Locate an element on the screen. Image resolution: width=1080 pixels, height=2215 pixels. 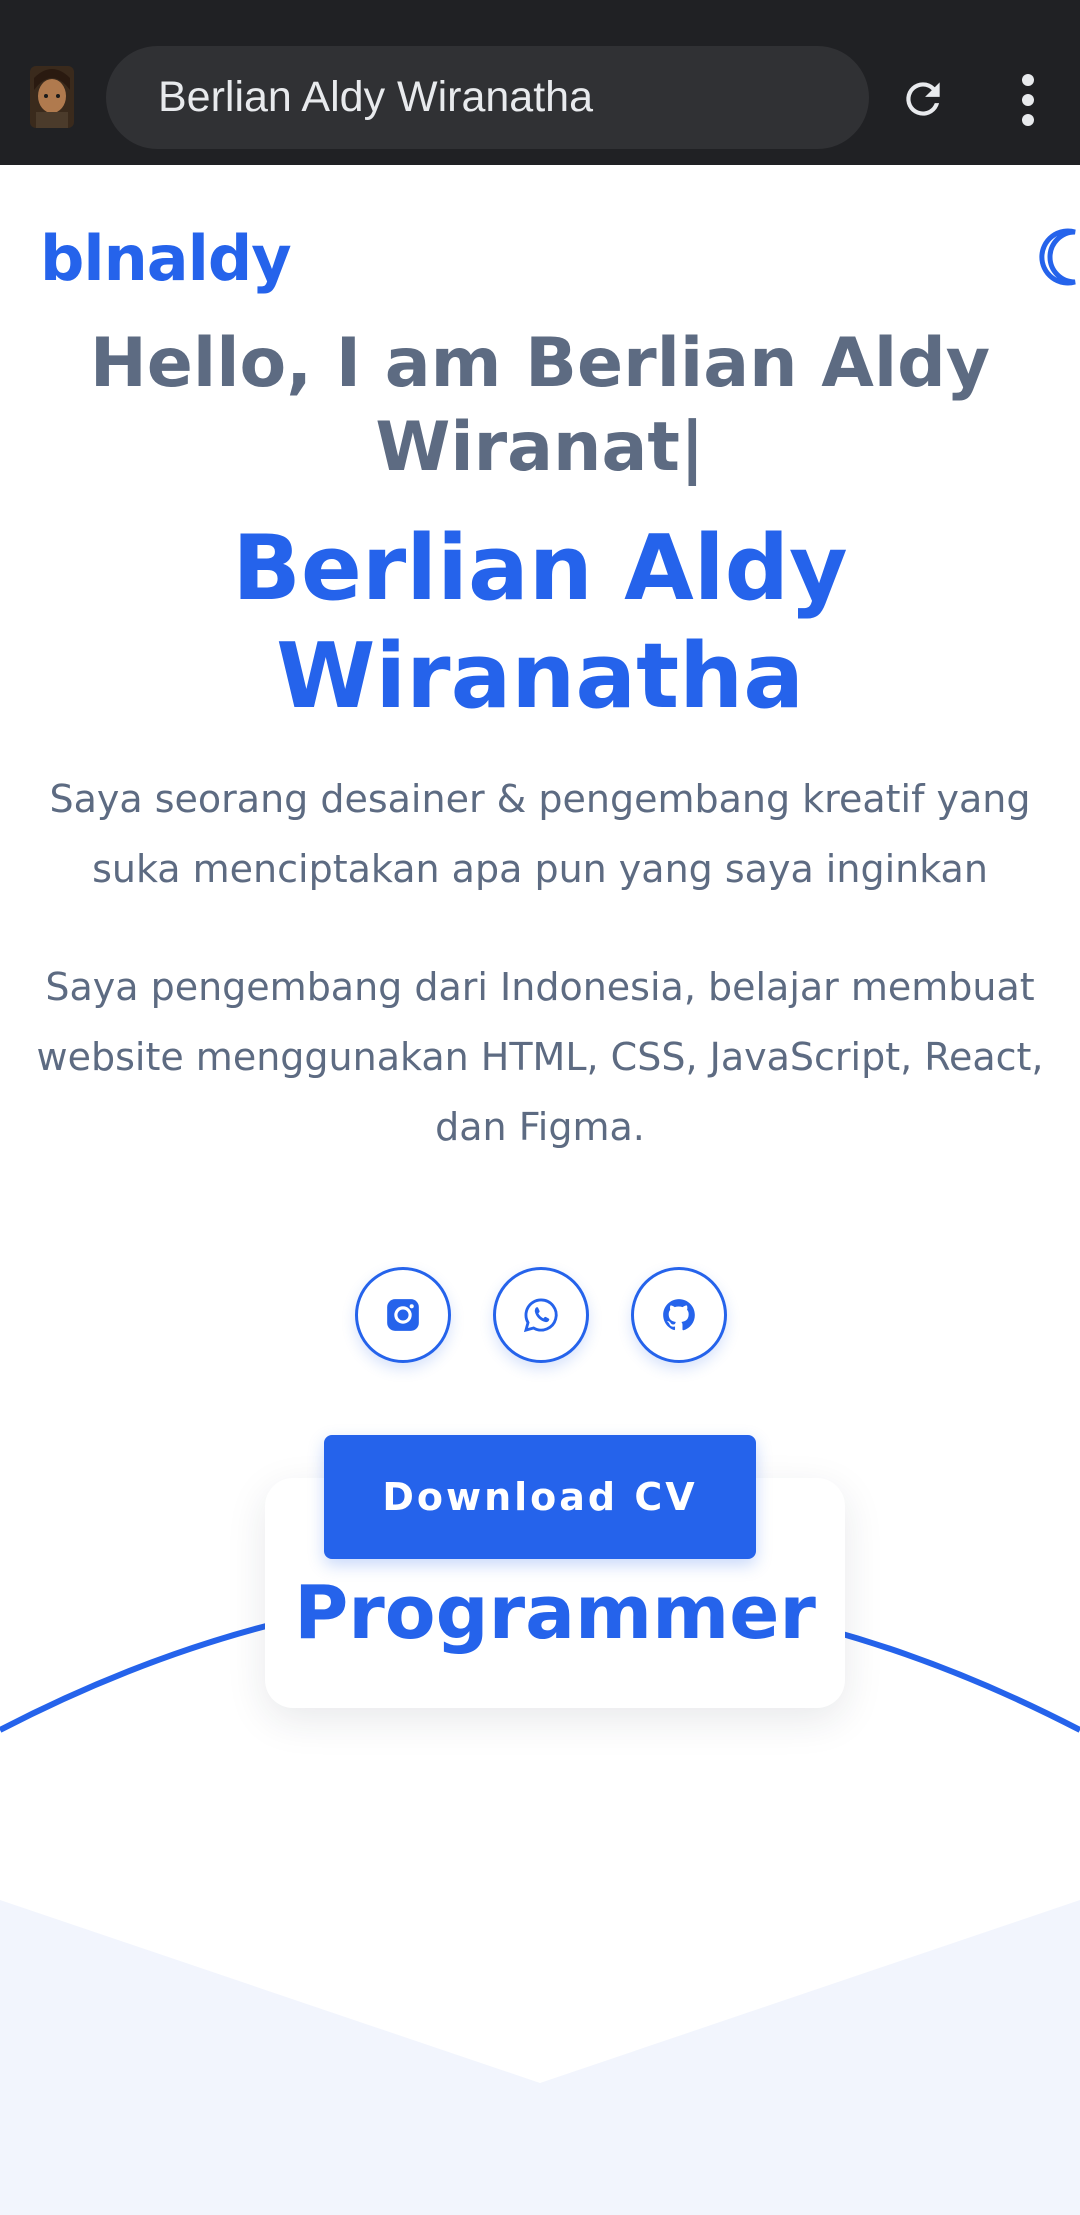
whatsapp-link is located at coordinates (541, 1315).